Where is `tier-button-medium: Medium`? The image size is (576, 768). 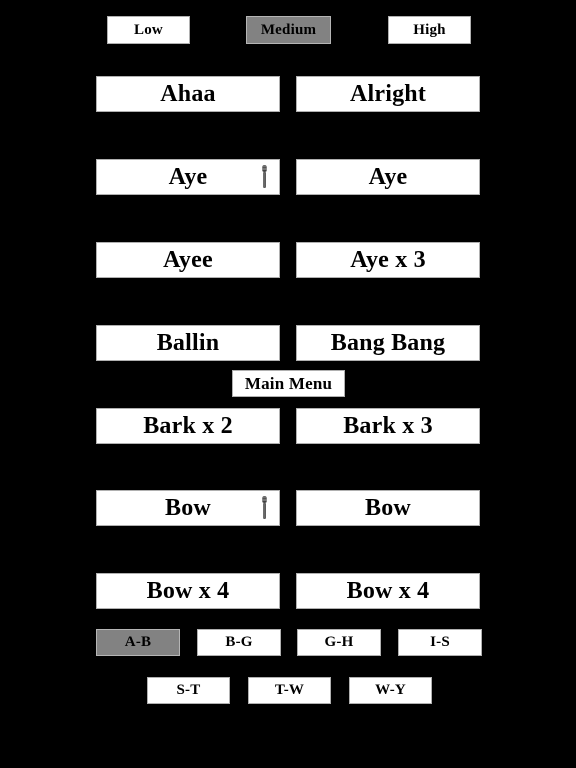 tier-button-medium: Medium is located at coordinates (288, 30).